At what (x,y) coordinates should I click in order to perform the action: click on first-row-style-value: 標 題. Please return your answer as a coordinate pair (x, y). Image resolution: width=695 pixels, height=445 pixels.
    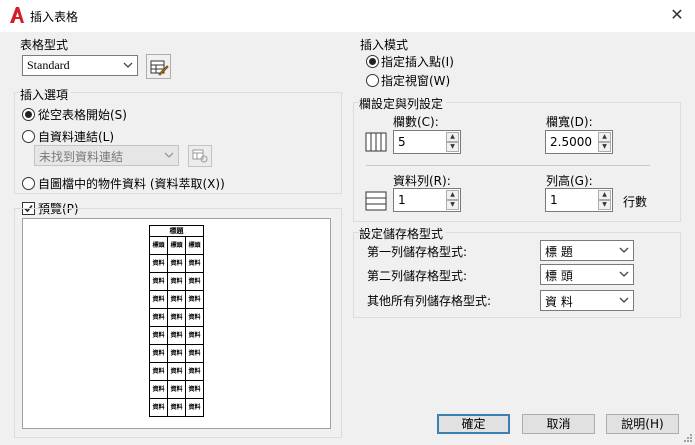
    Looking at the image, I should click on (559, 252).